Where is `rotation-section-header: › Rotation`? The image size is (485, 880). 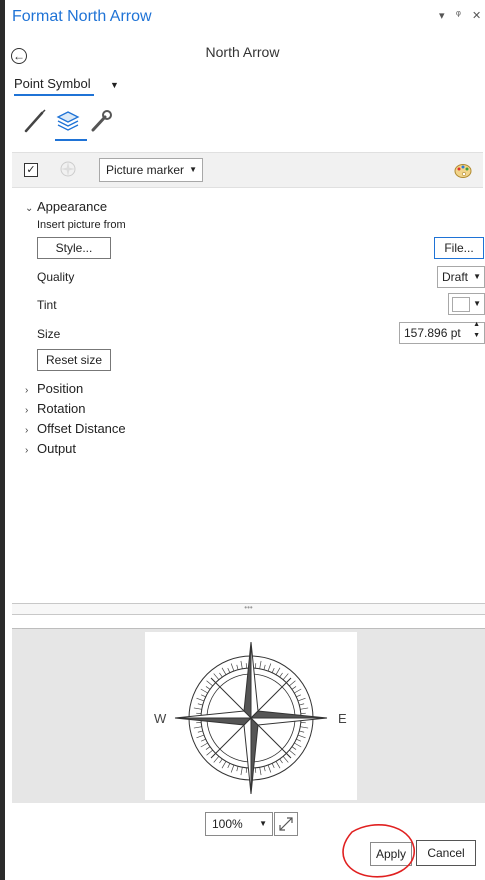 rotation-section-header: › Rotation is located at coordinates (55, 408).